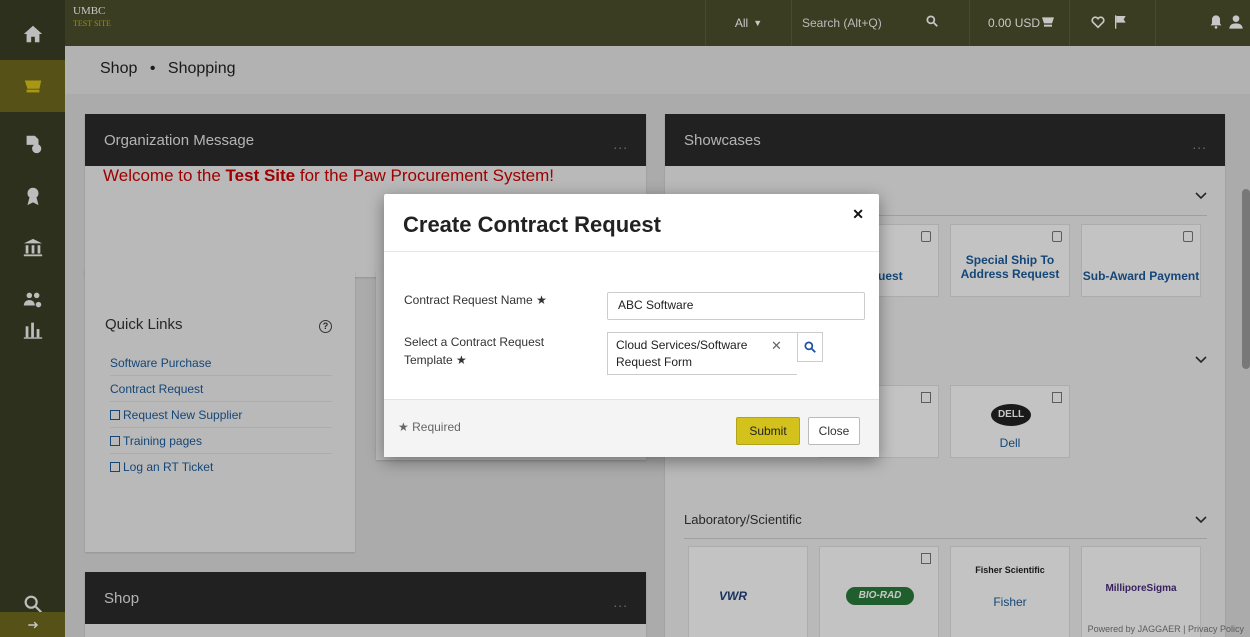  What do you see at coordinates (768, 431) in the screenshot?
I see `submit-button: Submit` at bounding box center [768, 431].